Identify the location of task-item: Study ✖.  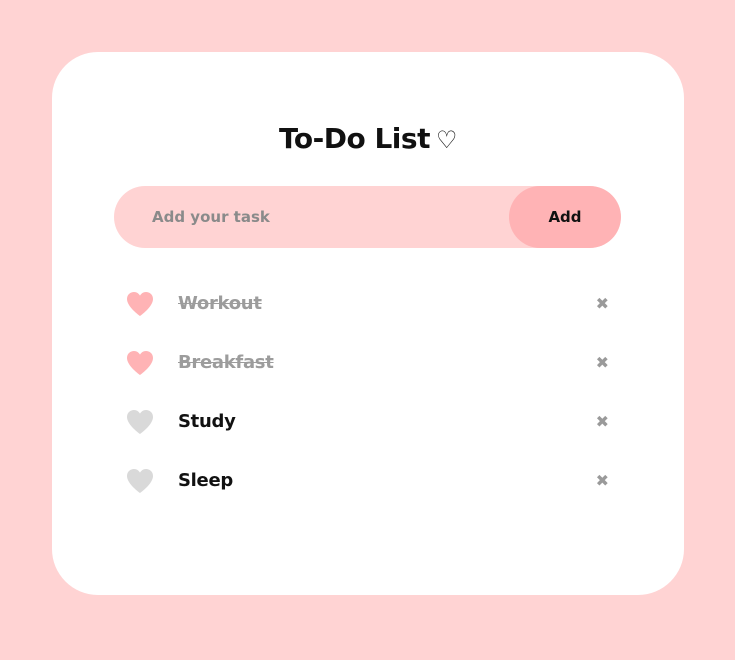
(367, 421).